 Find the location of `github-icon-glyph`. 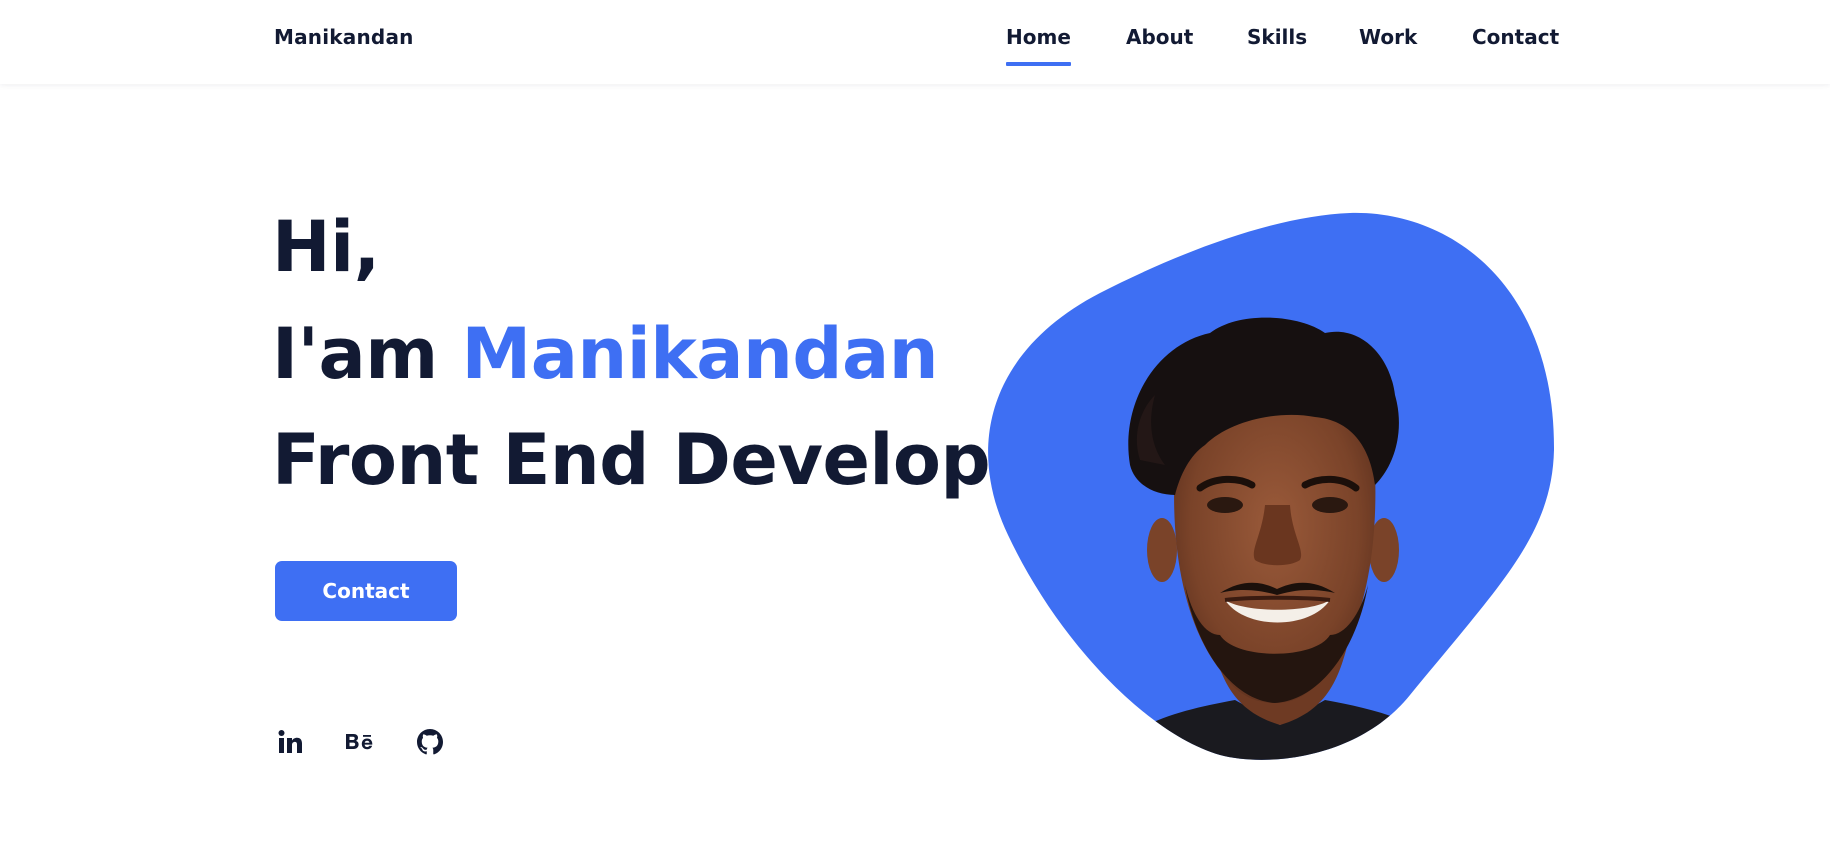

github-icon-glyph is located at coordinates (430, 742).